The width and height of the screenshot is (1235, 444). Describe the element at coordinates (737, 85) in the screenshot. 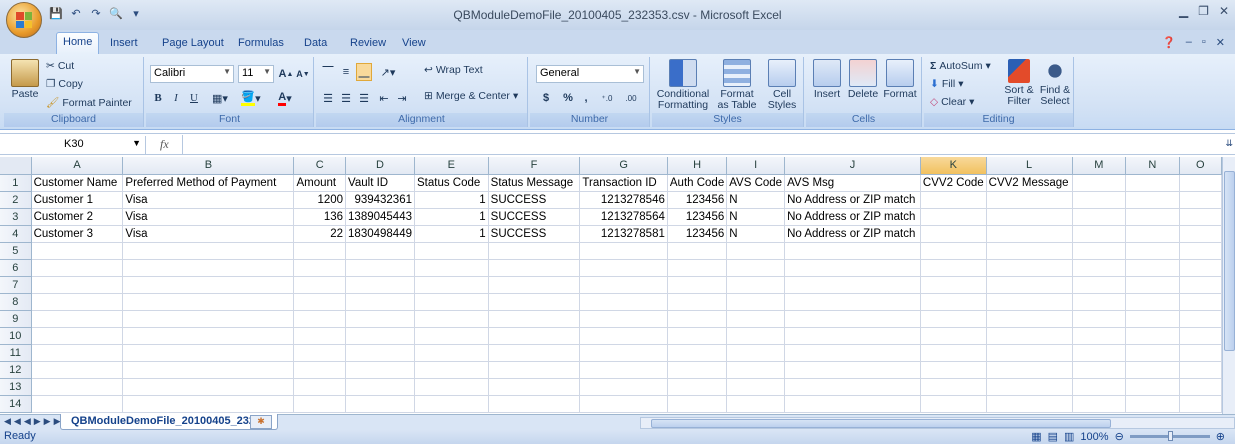

I see `format-as-table-button: Format as Table` at that location.